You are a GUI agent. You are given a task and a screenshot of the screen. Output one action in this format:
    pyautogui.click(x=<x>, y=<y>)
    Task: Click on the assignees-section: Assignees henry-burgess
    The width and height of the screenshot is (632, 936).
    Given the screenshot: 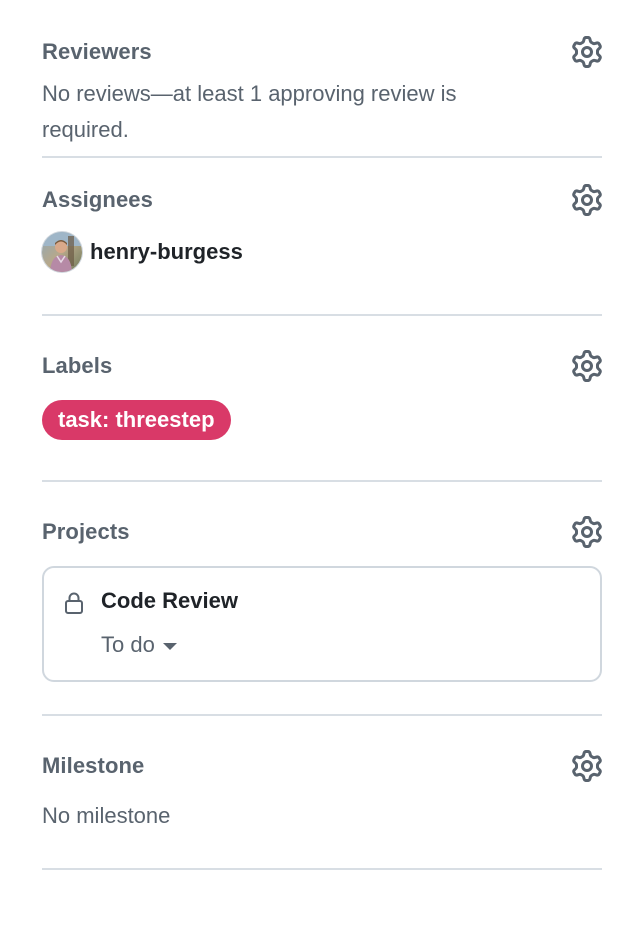 What is the action you would take?
    pyautogui.click(x=322, y=237)
    